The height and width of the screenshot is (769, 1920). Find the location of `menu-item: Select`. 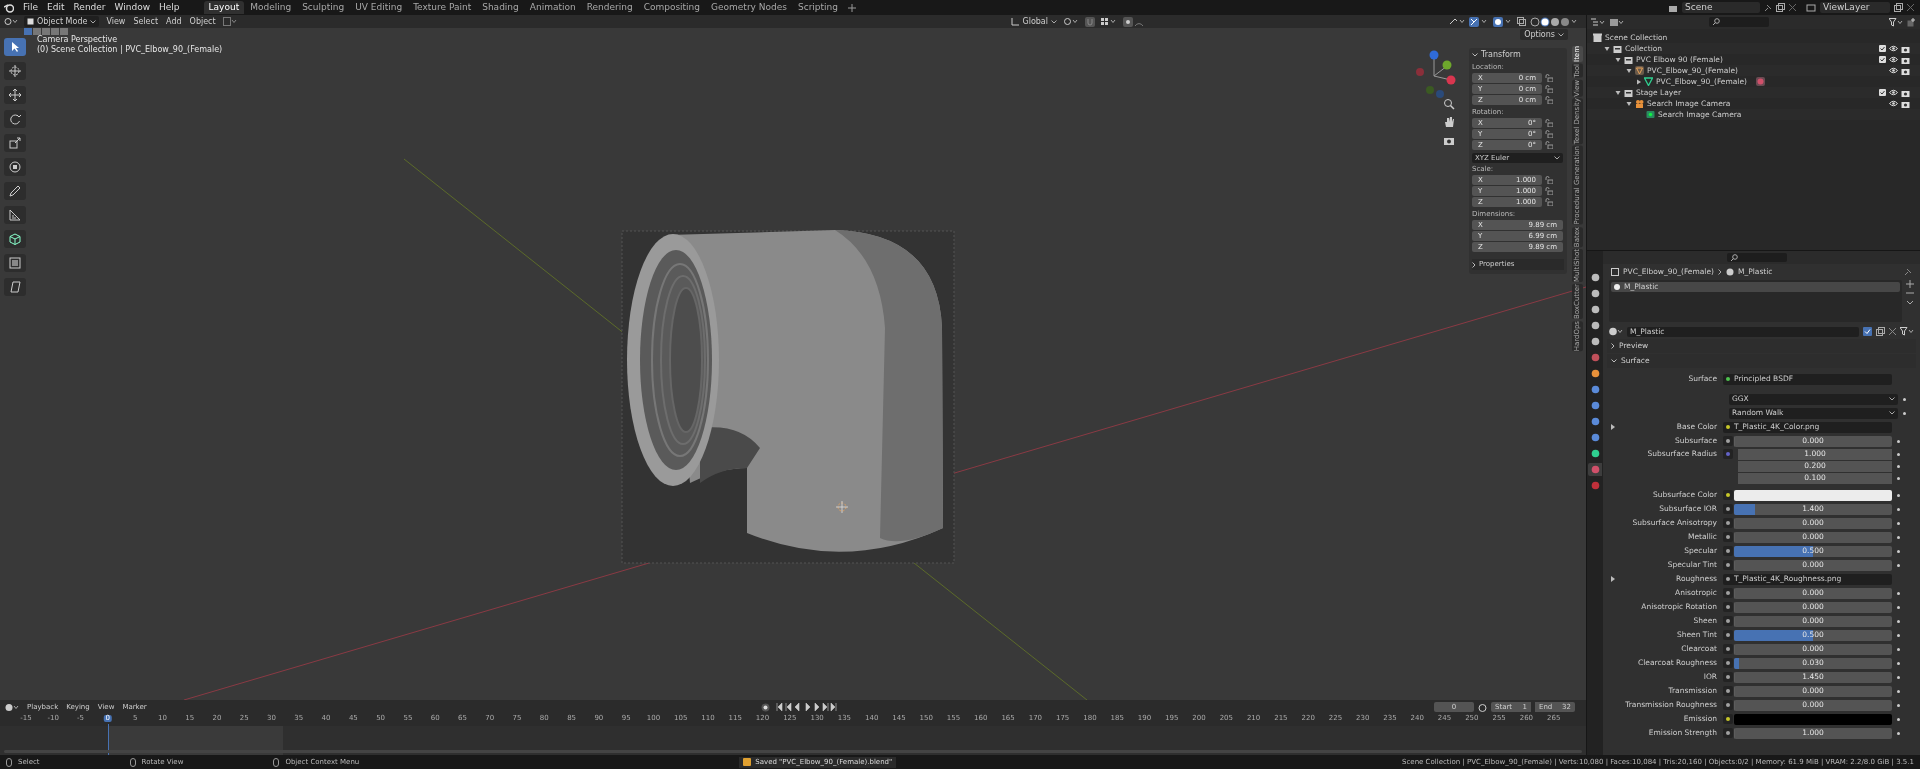

menu-item: Select is located at coordinates (146, 21).